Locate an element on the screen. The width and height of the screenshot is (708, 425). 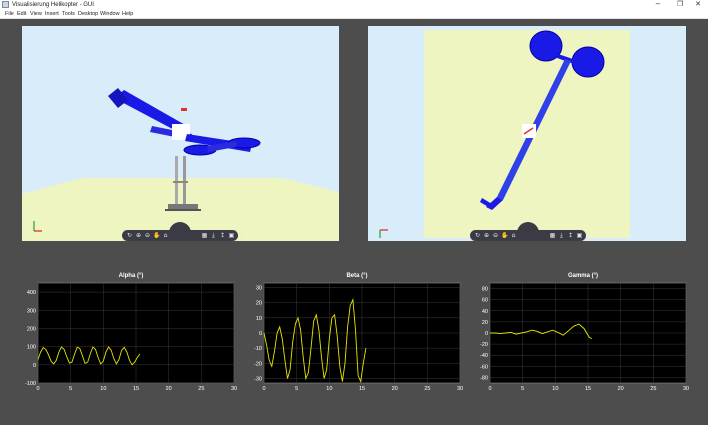
window-title: Visualisierung Helikopter - GUI is located at coordinates (53, 5).